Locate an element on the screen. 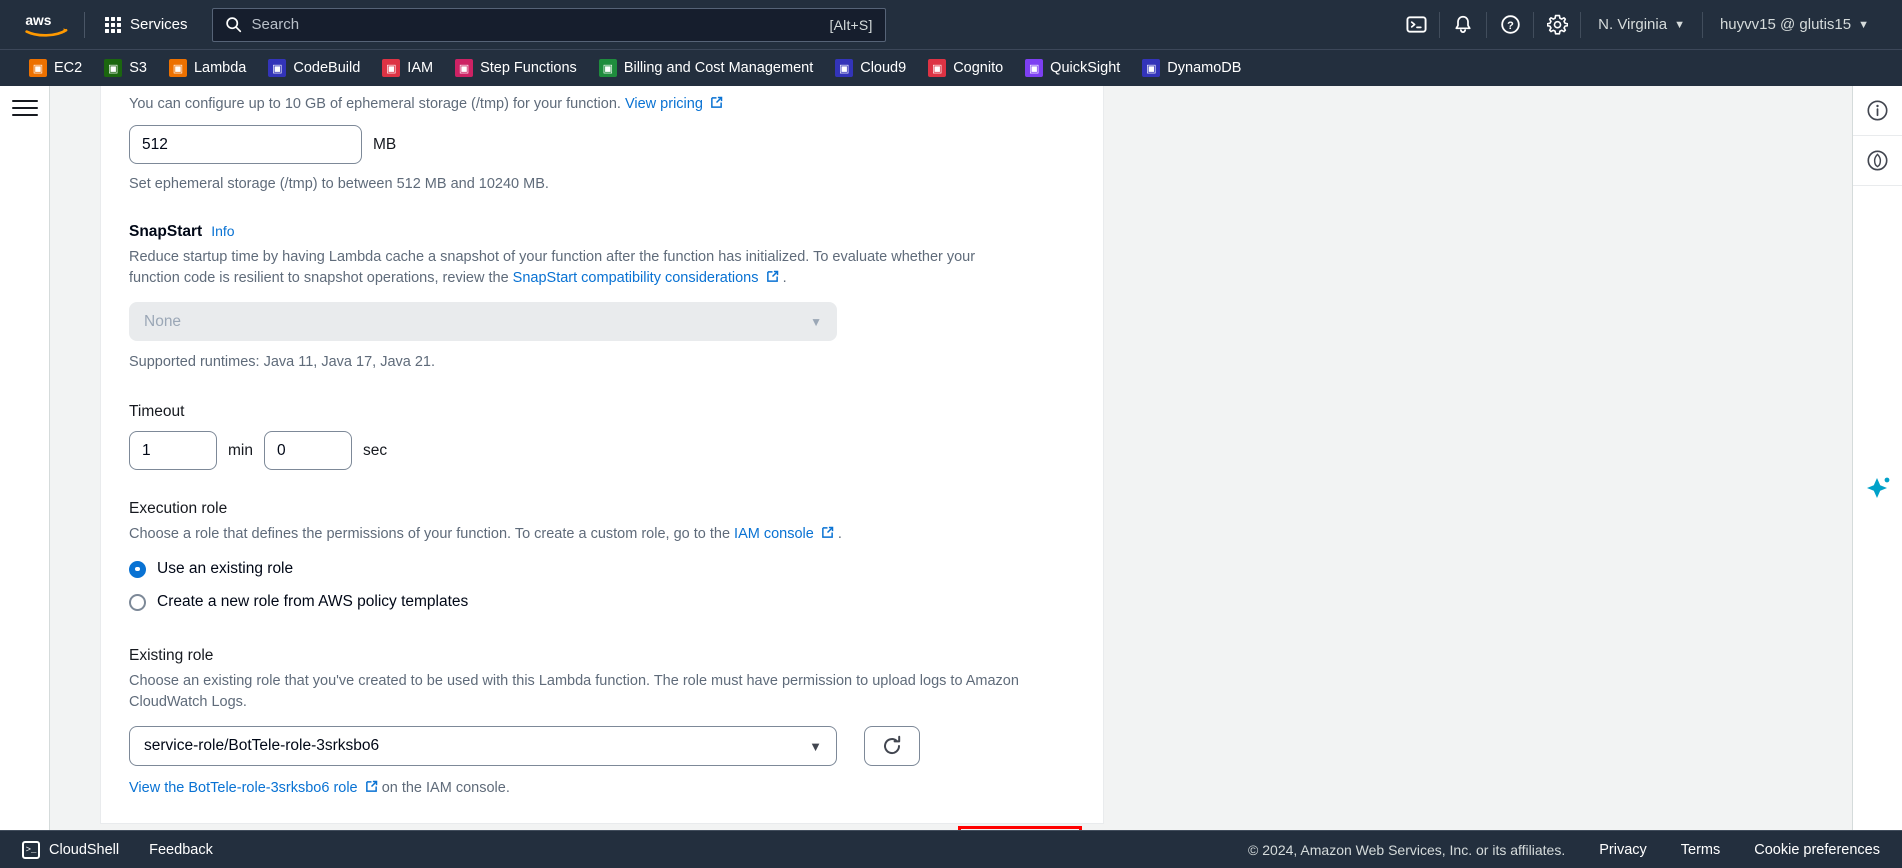 This screenshot has width=1902, height=868. favorite-service-cognito: ▣ Cognito is located at coordinates (965, 68).